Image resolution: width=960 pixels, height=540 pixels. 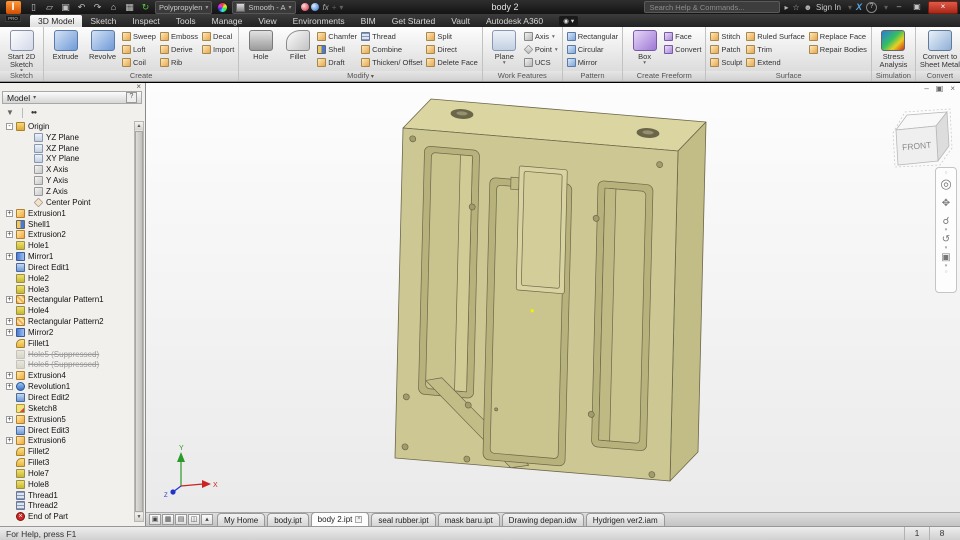 What do you see at coordinates (67, 289) in the screenshot?
I see `tree-item: Hole3` at bounding box center [67, 289].